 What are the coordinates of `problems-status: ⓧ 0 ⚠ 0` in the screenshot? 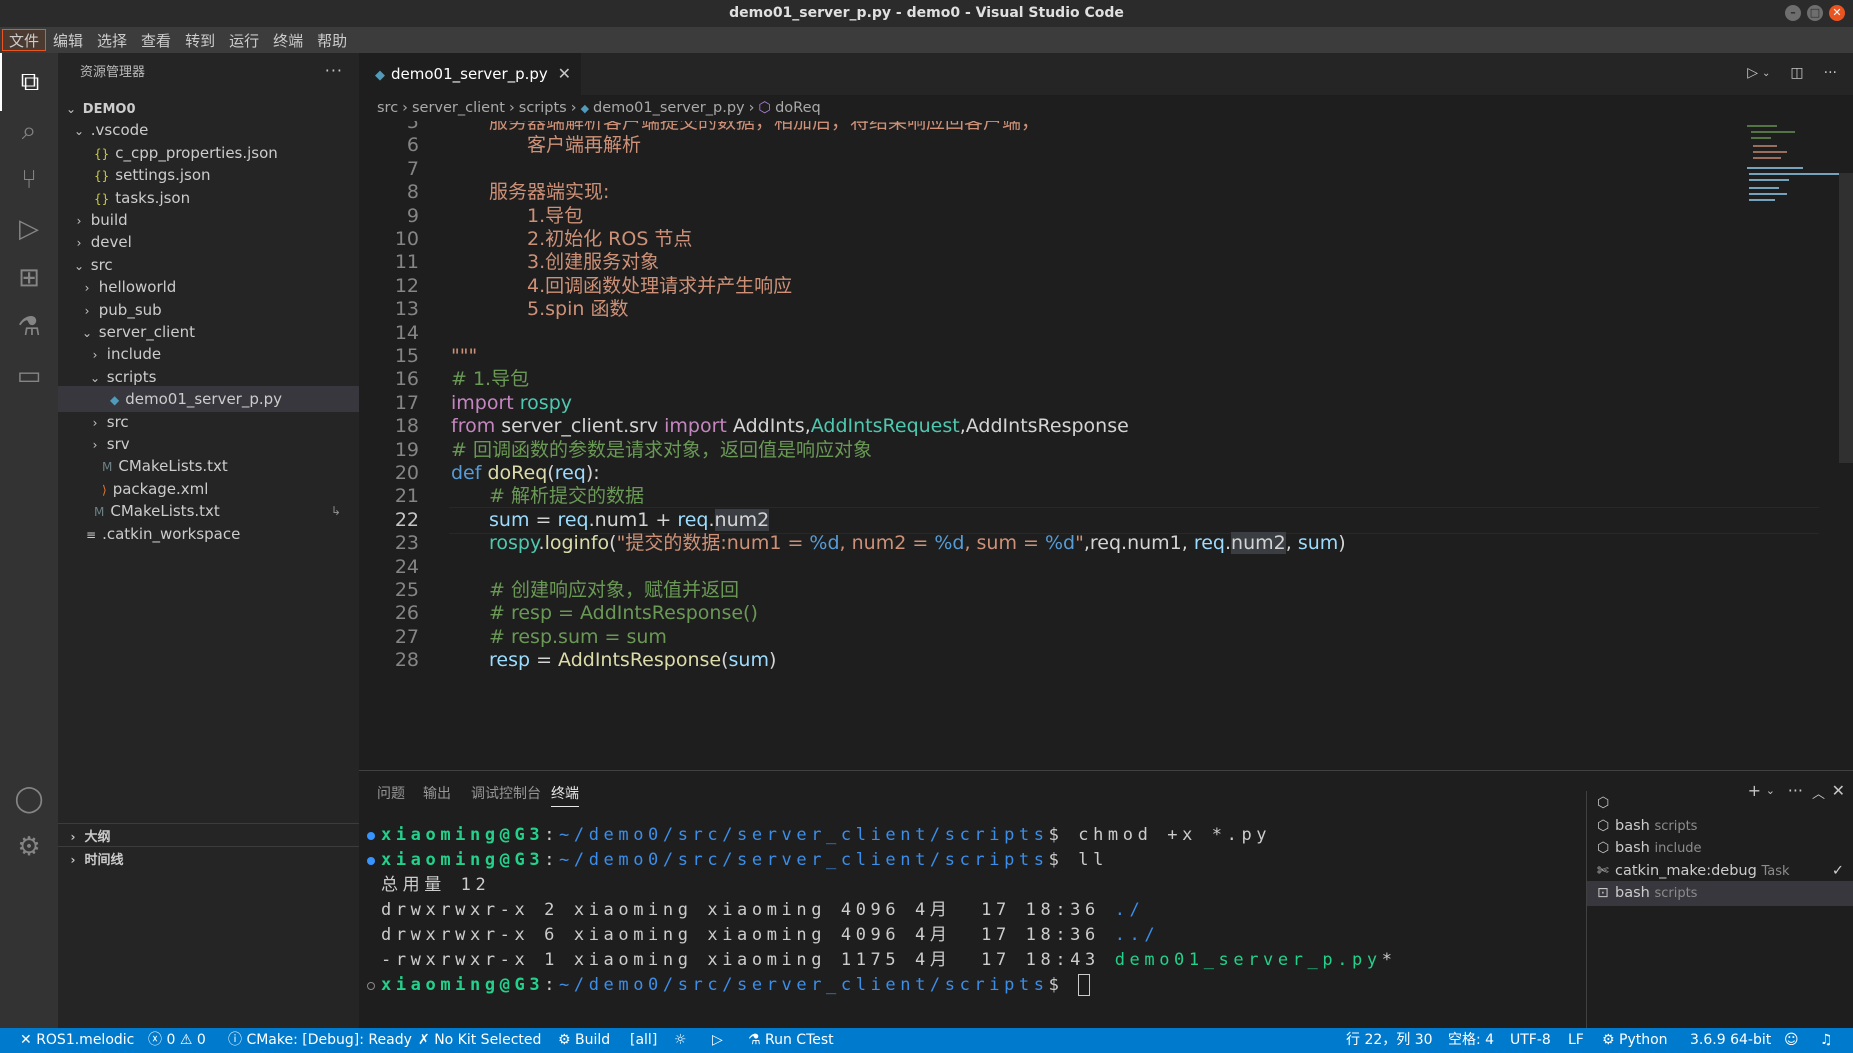 It's located at (177, 1040).